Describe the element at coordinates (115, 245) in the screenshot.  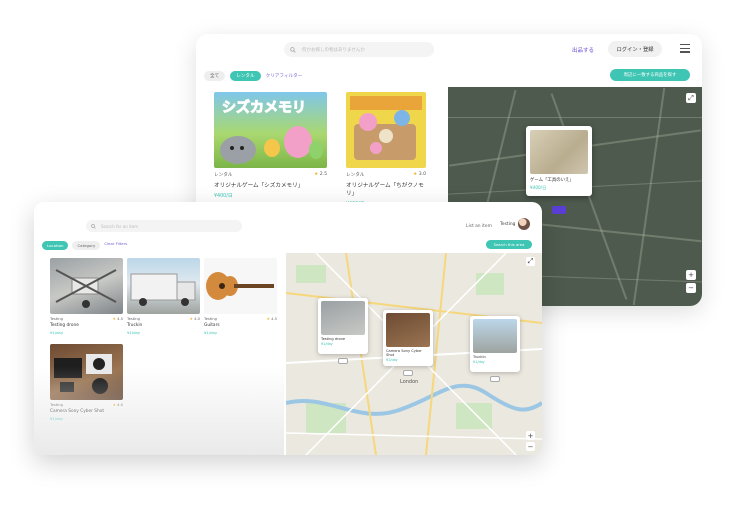
I see `clear-filters-link: Clear Filters` at that location.